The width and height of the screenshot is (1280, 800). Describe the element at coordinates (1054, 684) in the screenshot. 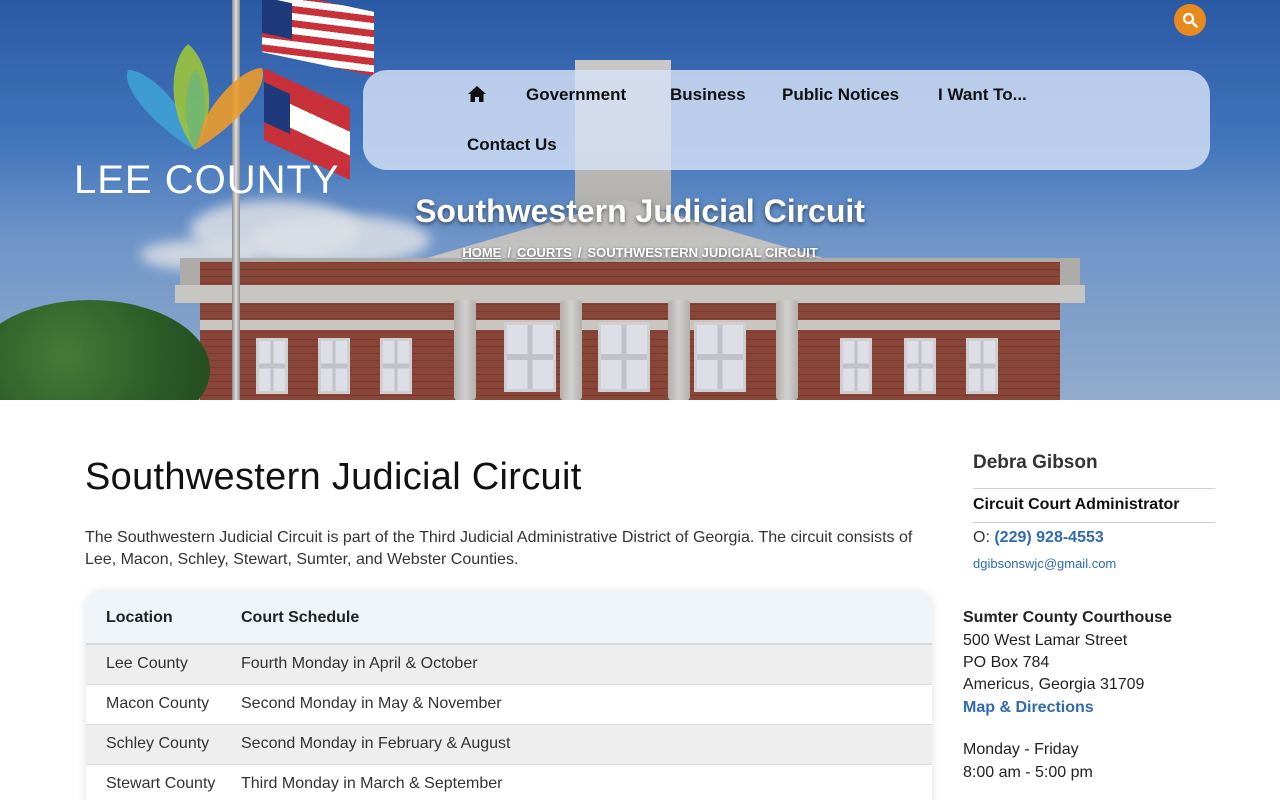

I see `address-city: Americus, Georgia 31709` at that location.